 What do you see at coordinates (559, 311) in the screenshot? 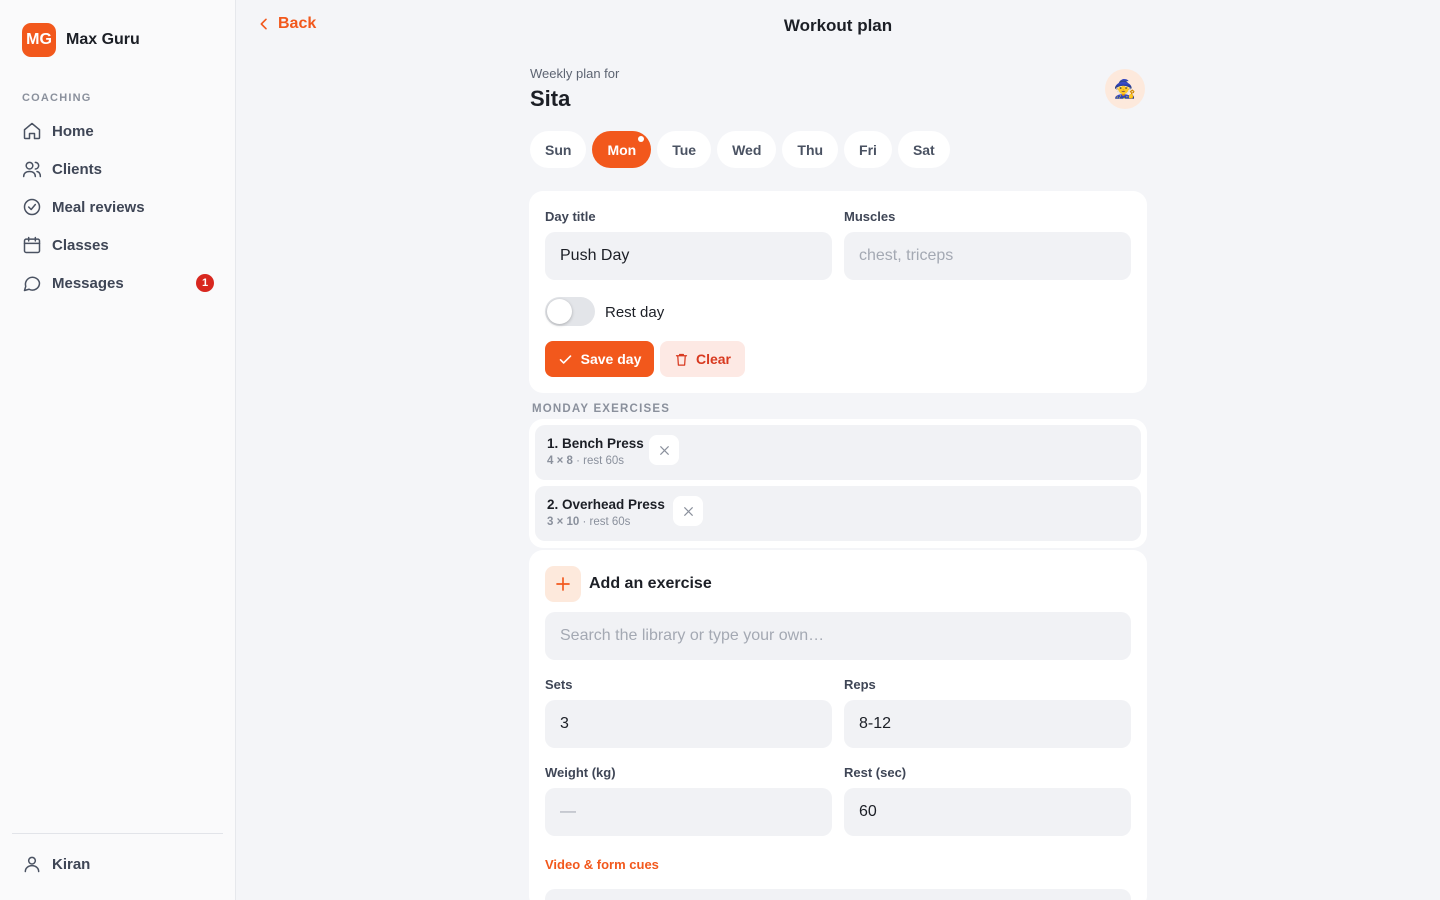
I see `toggle-knob` at bounding box center [559, 311].